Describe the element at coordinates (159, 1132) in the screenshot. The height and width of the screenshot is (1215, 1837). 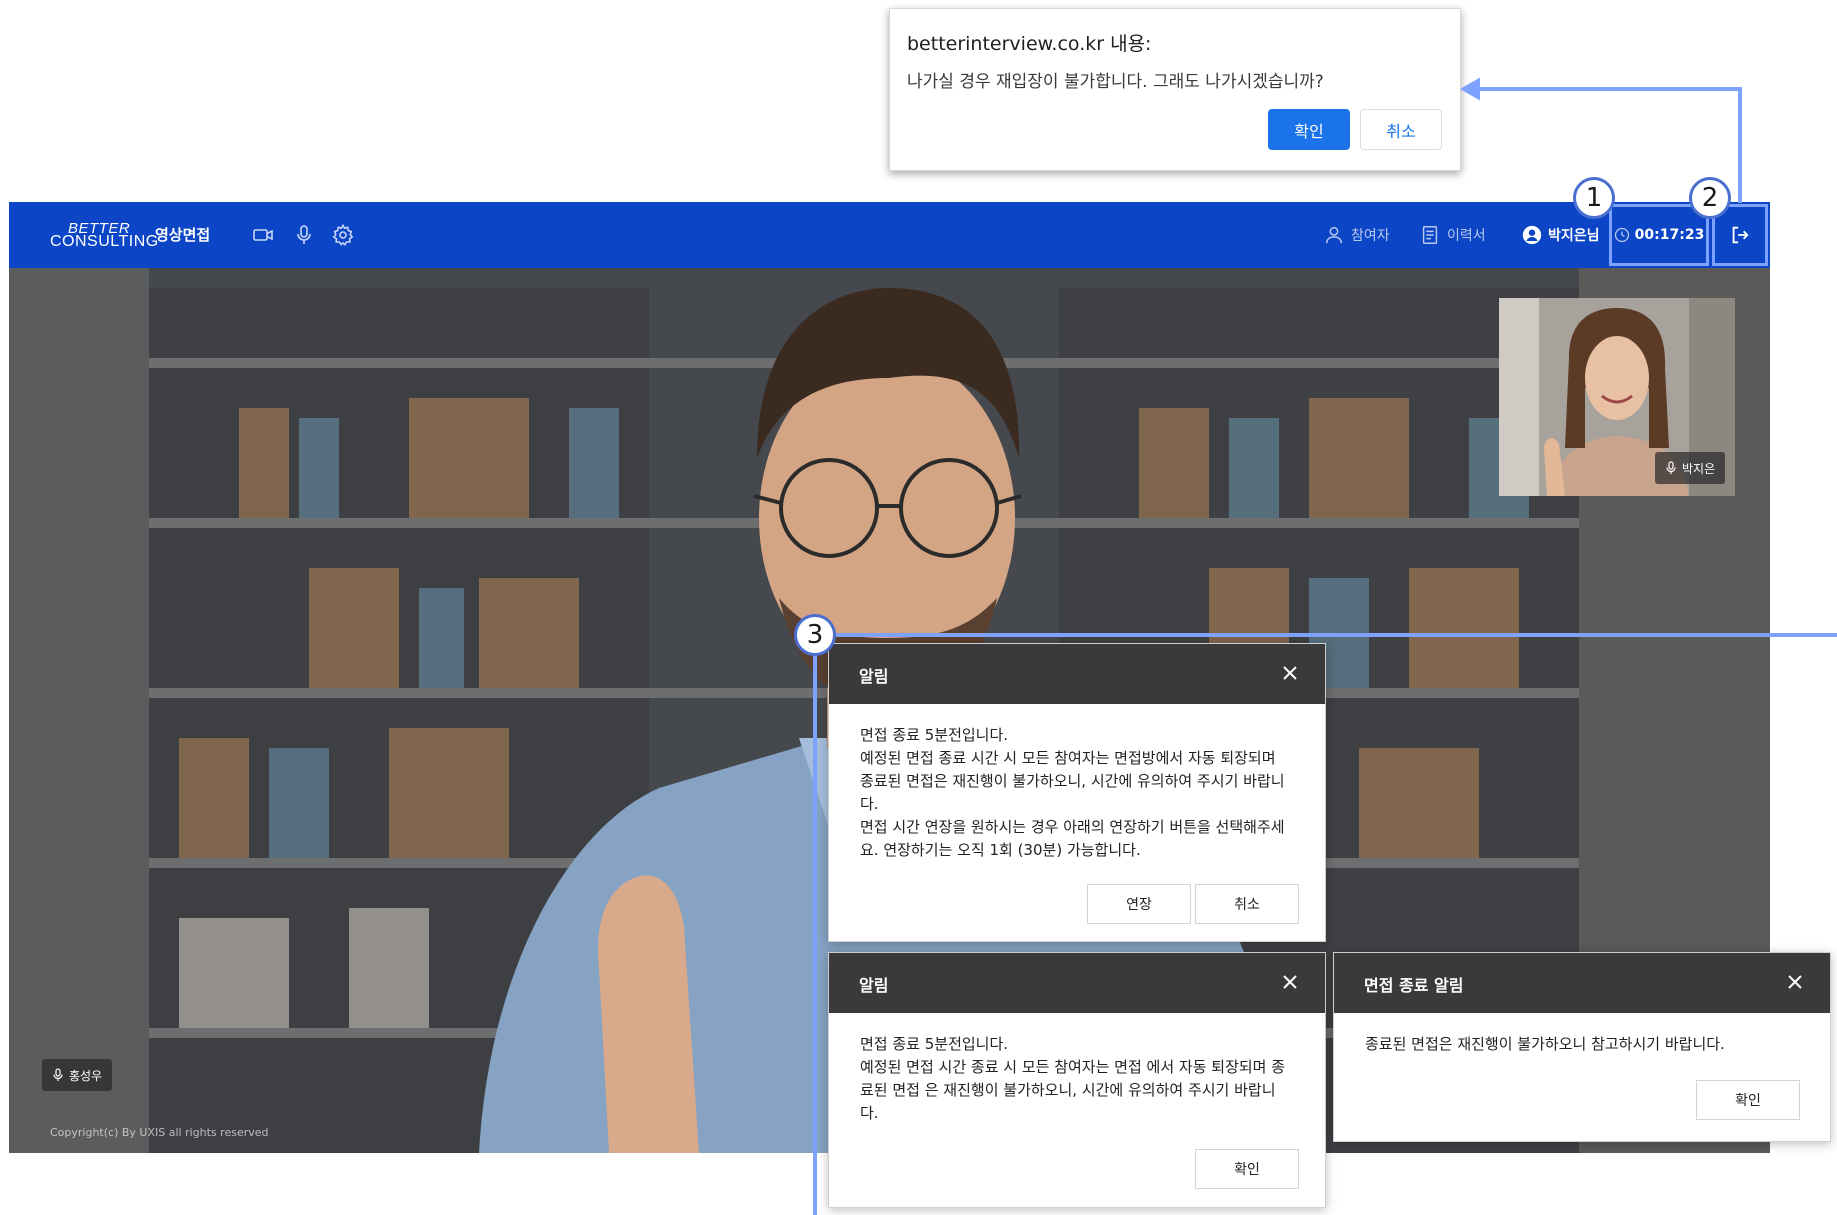
I see `copyright: Copyright(c) By UXIS all rights reserved` at that location.